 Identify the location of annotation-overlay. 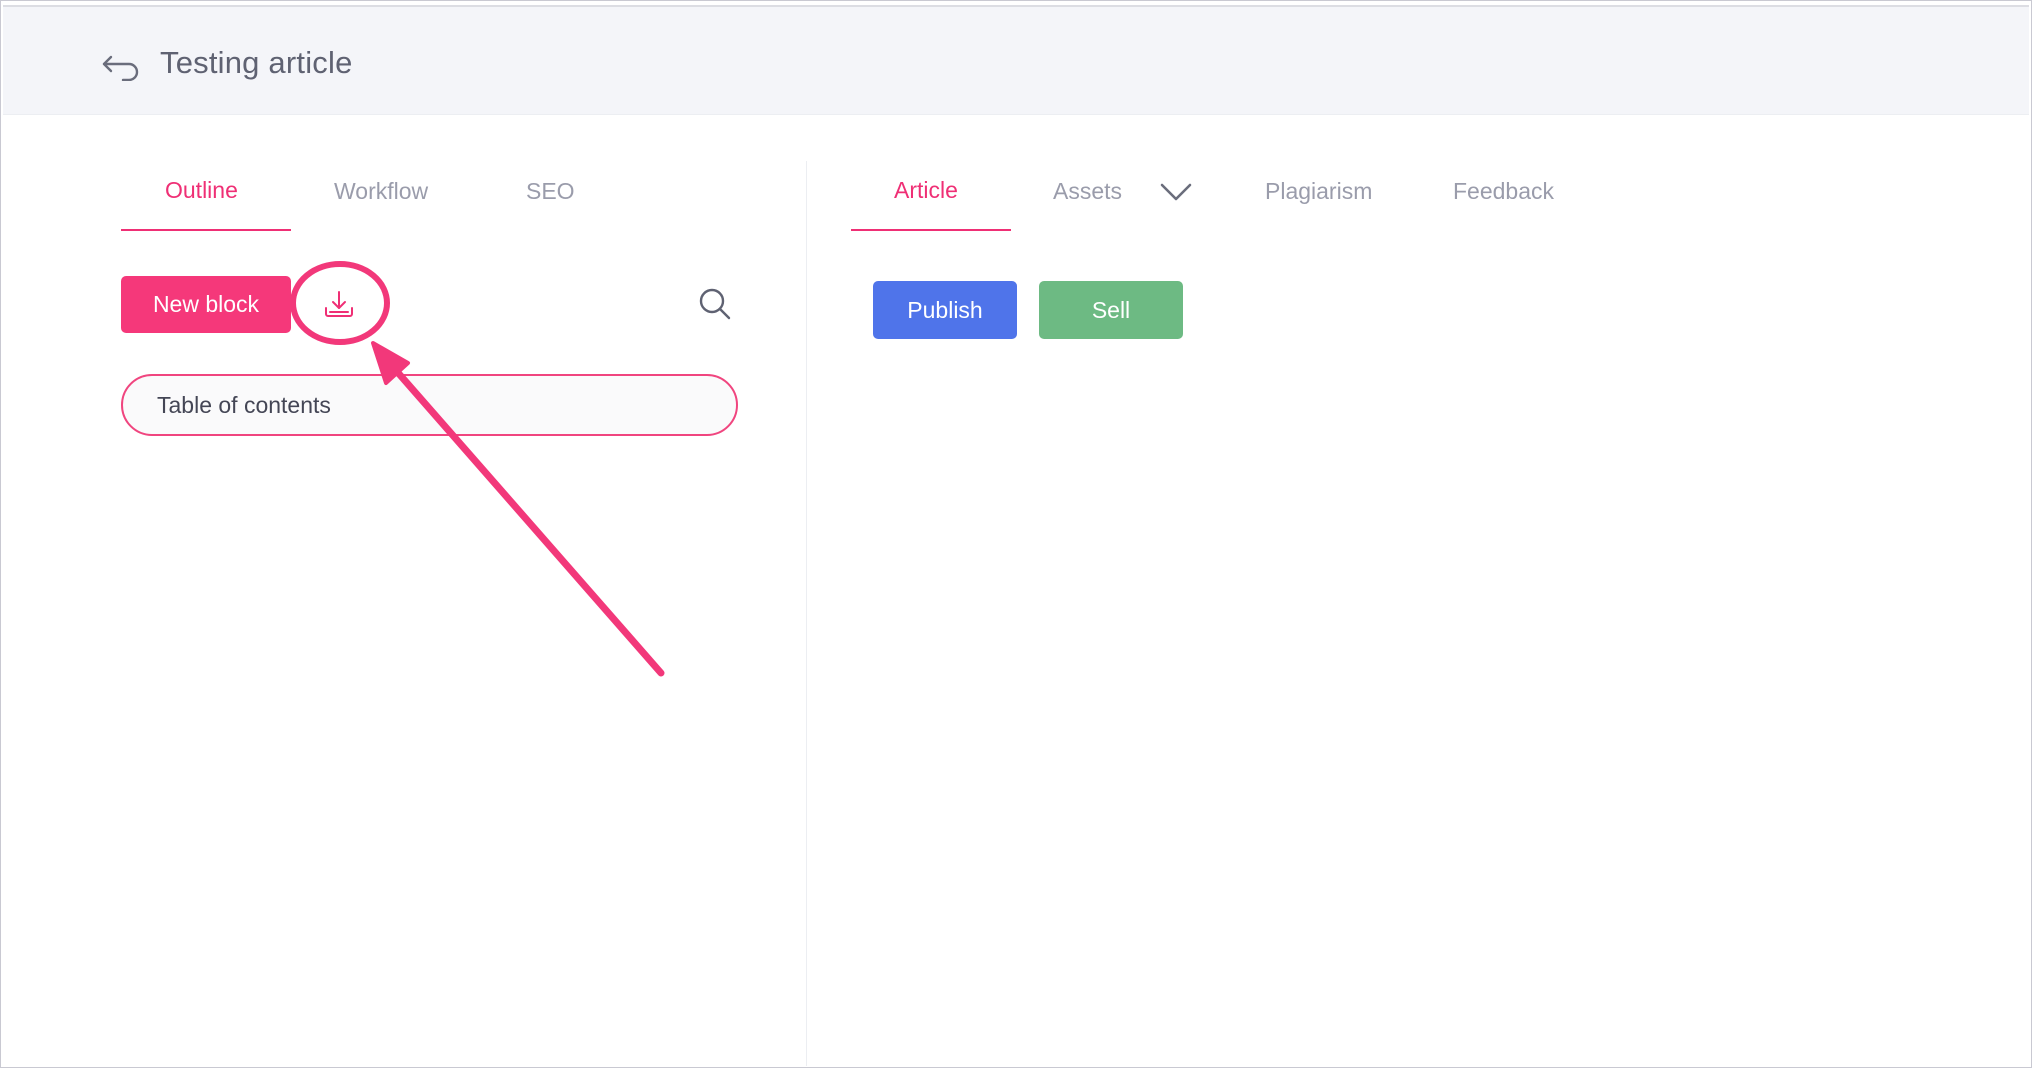
(477, 469).